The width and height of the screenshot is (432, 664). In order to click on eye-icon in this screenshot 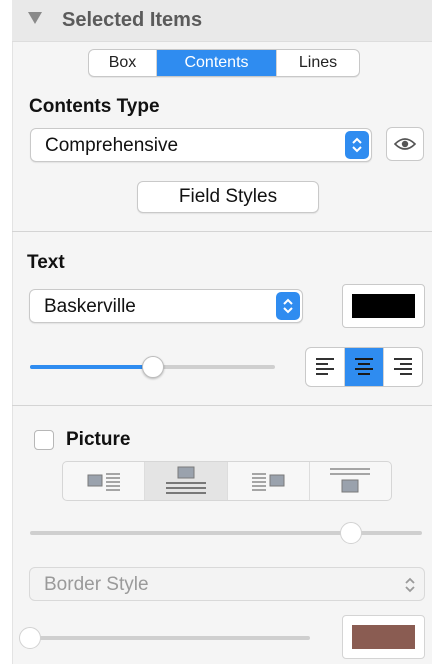, I will do `click(405, 144)`.